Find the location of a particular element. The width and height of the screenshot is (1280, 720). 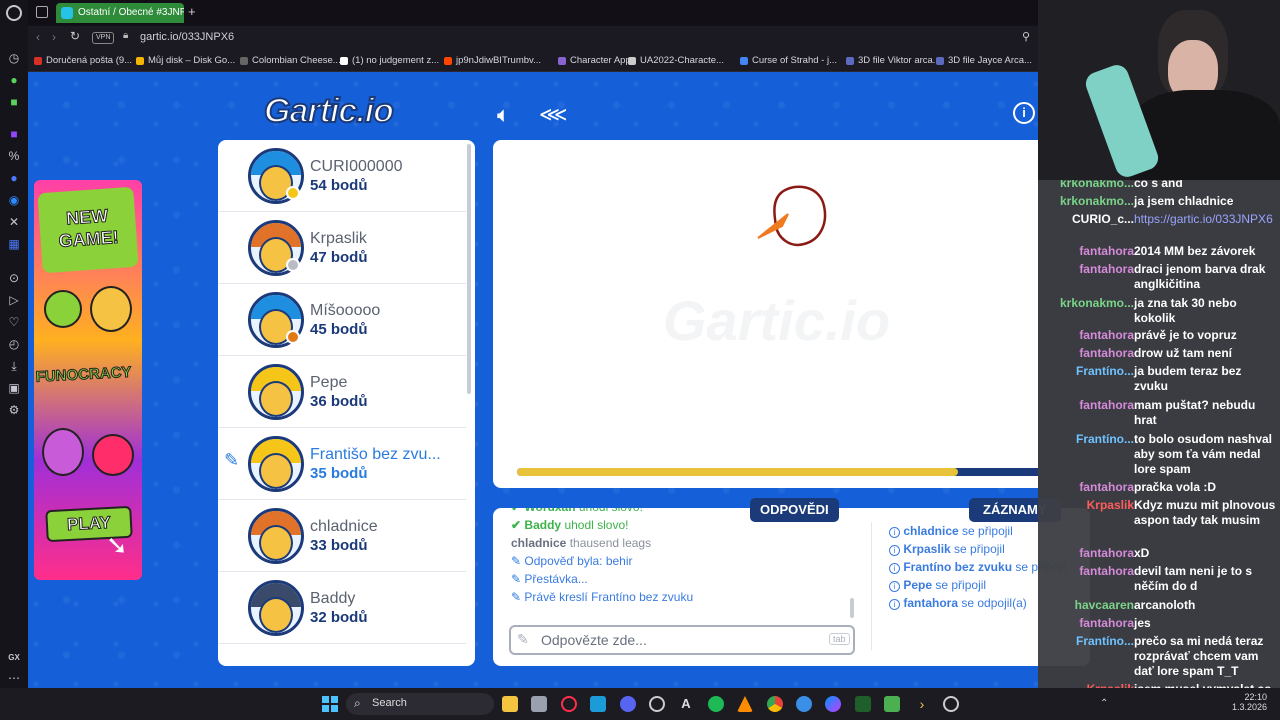

ad-banner: NEW GAME! FUNOCRACY PLAY ➘ is located at coordinates (88, 380).